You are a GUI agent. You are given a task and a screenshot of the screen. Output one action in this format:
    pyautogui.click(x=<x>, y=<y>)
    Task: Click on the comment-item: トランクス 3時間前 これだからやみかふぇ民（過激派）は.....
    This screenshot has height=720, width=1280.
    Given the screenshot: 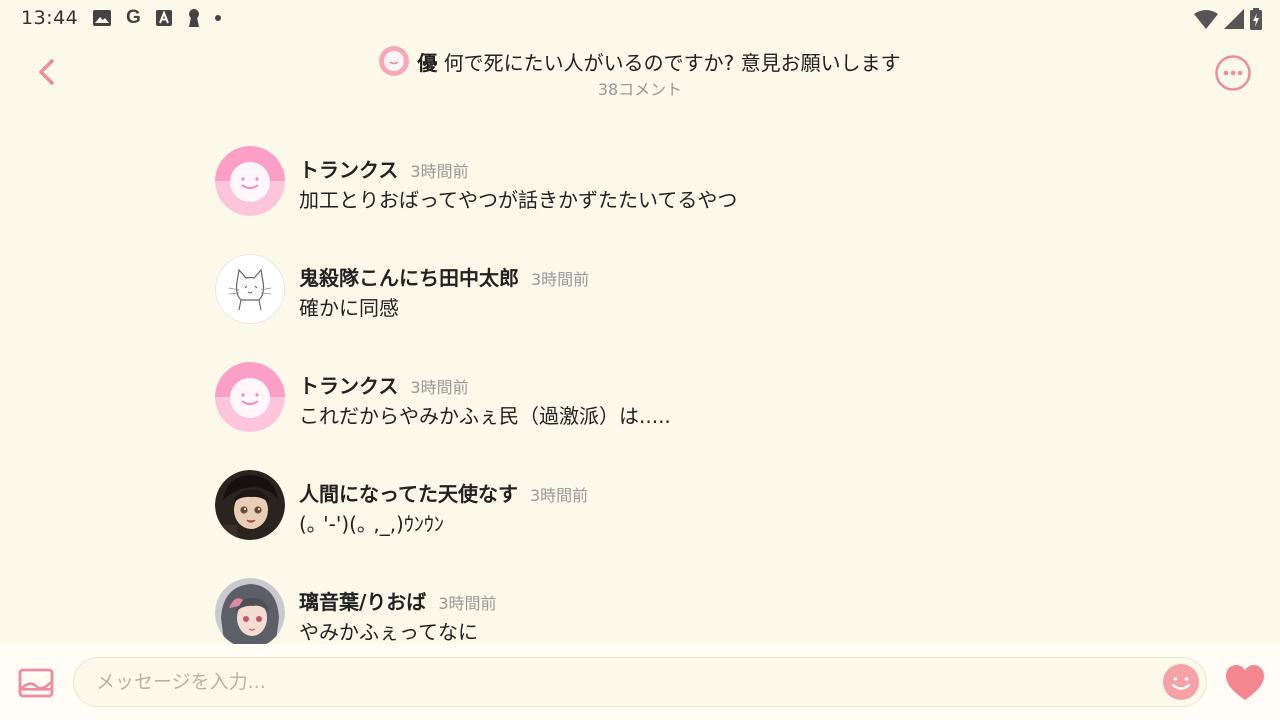 What is the action you would take?
    pyautogui.click(x=665, y=398)
    